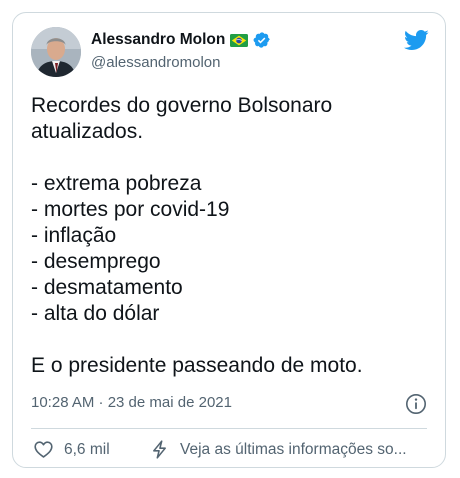  Describe the element at coordinates (197, 365) in the screenshot. I see `tweet-line: E o presidente passeando de moto.` at that location.